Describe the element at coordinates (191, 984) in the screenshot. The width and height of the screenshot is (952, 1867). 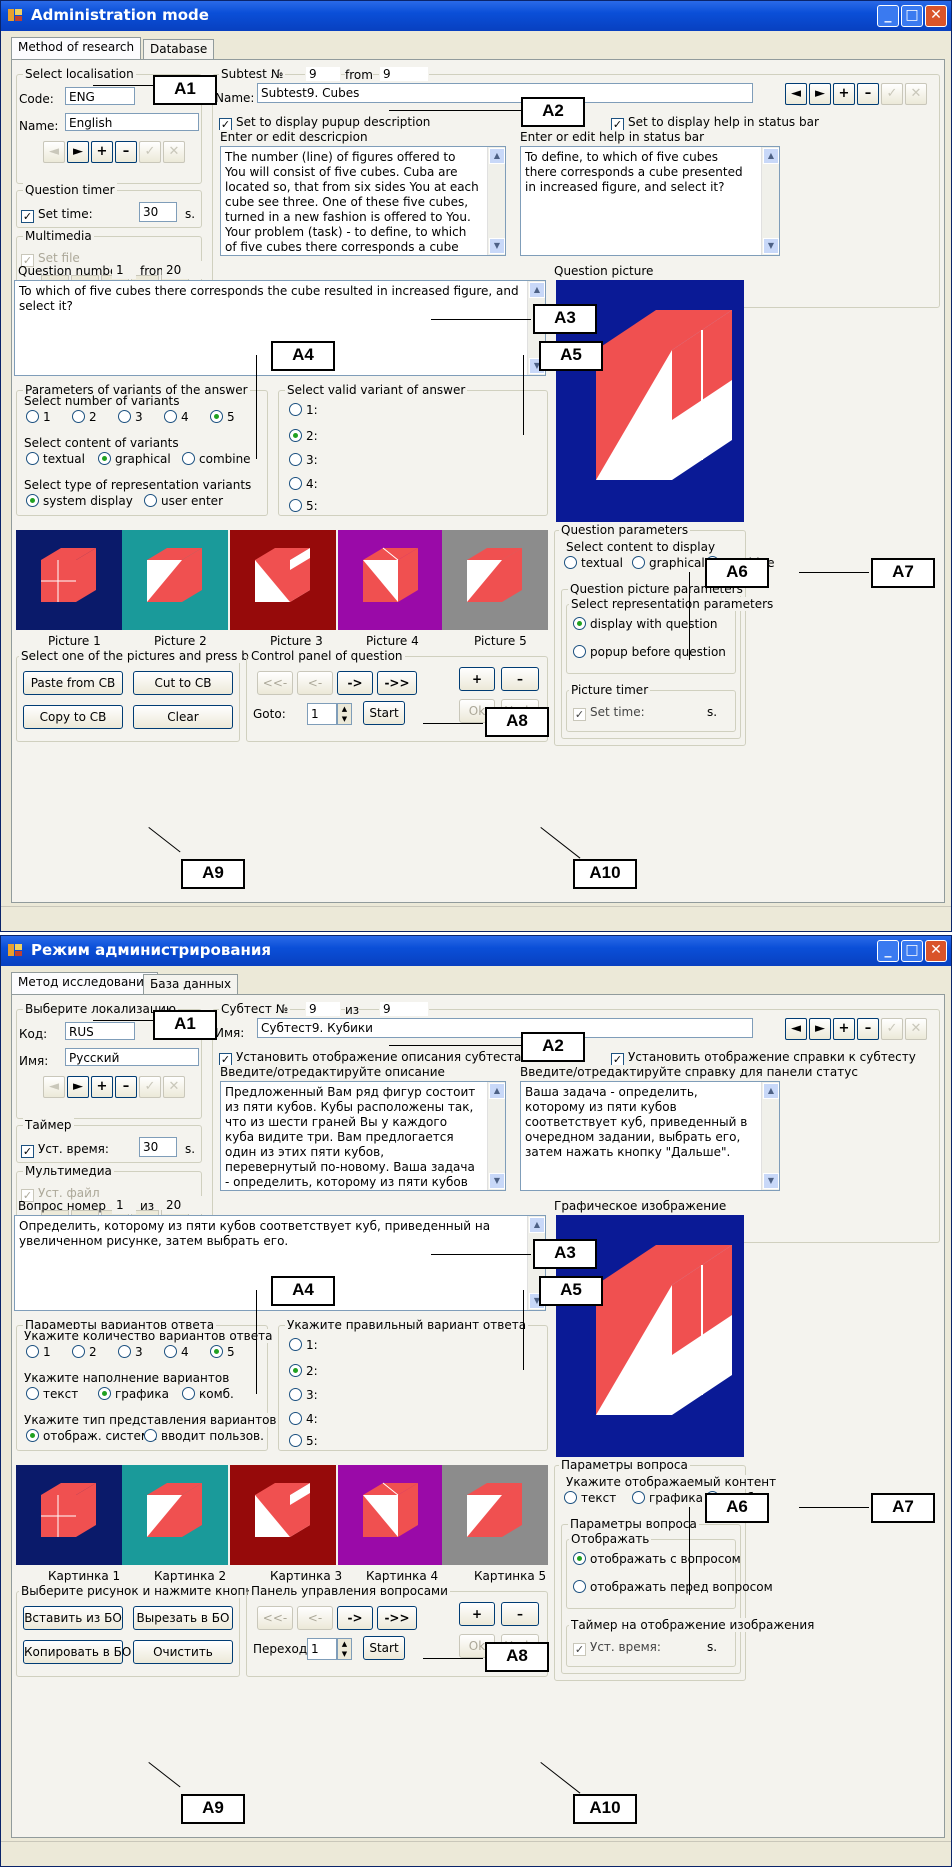
I see `tab-database: База данных` at that location.